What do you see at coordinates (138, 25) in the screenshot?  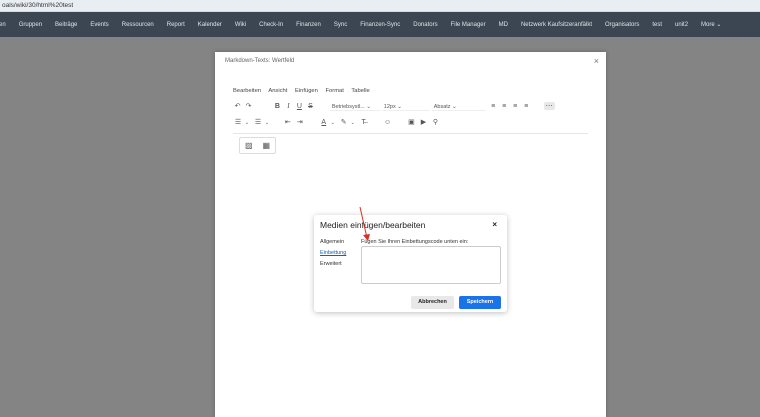 I see `nav-item-ressourcen: Ressourcen` at bounding box center [138, 25].